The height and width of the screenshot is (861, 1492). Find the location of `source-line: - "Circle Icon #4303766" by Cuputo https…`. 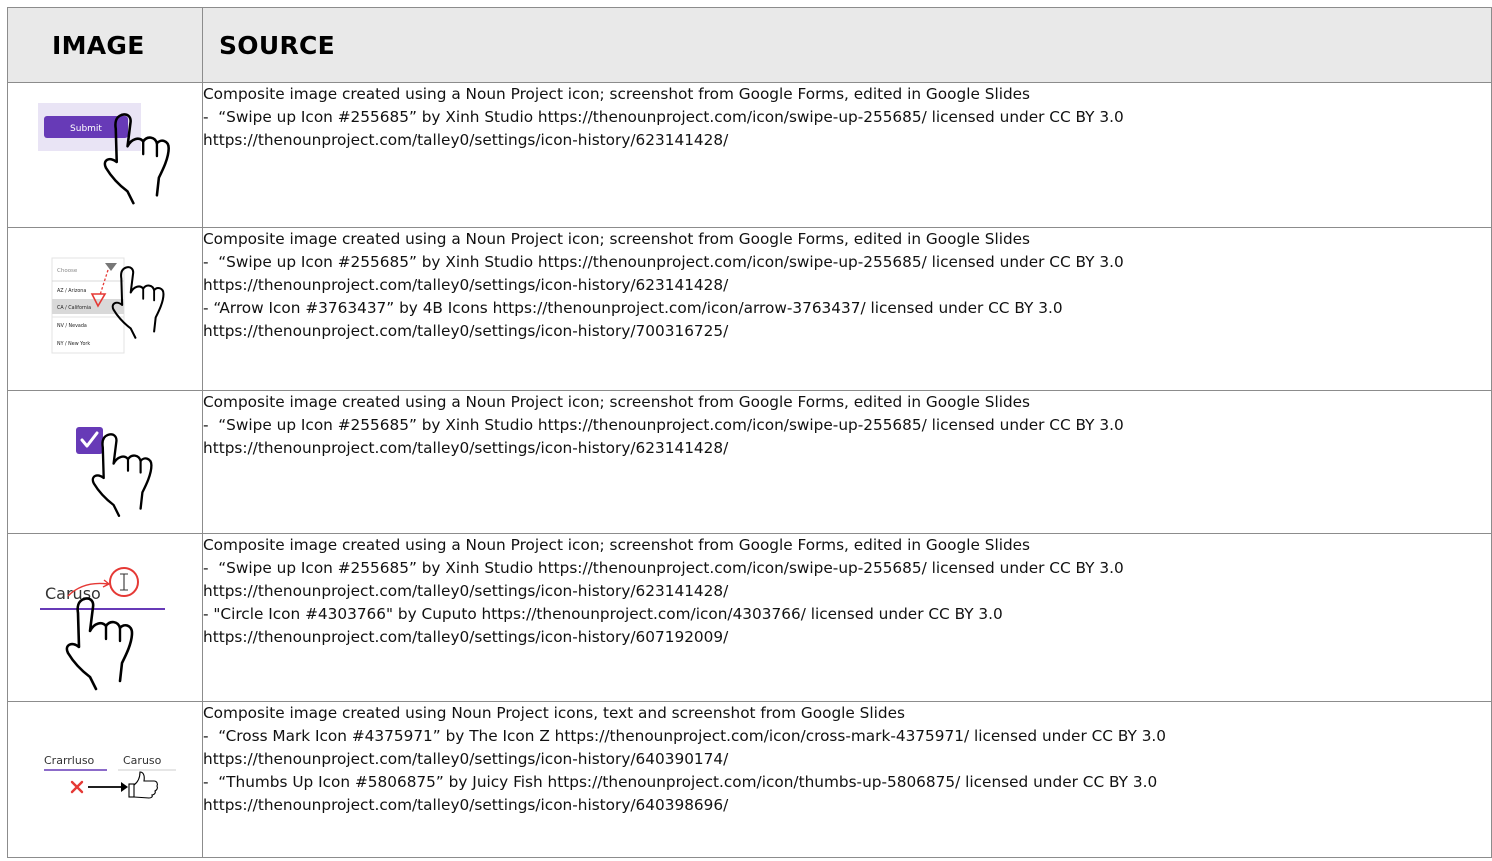

source-line: - "Circle Icon #4303766" by Cuputo https… is located at coordinates (603, 614).